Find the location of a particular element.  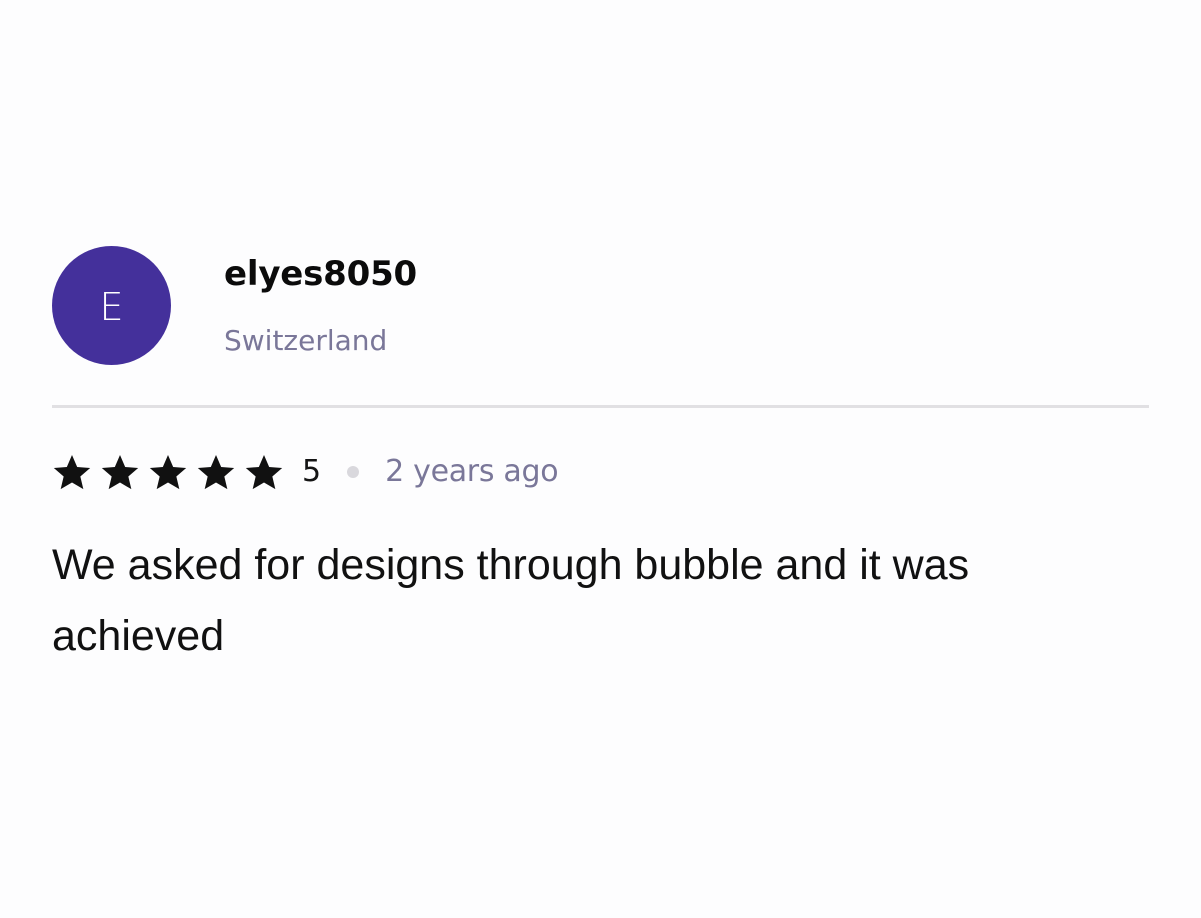

separator-dot is located at coordinates (353, 472).